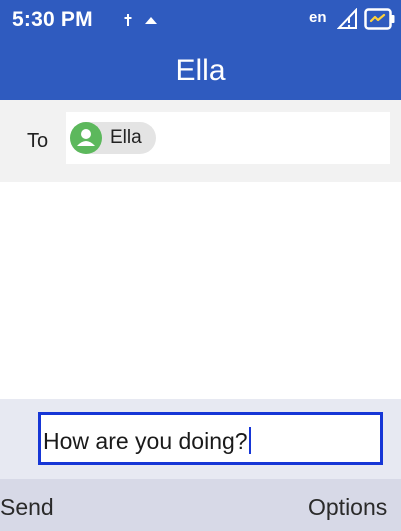  Describe the element at coordinates (354, 507) in the screenshot. I see `options-softkey: Options` at that location.